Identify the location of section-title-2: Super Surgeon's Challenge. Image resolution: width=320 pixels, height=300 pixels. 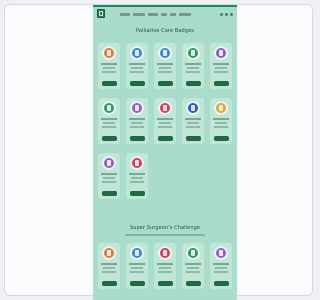
(165, 228).